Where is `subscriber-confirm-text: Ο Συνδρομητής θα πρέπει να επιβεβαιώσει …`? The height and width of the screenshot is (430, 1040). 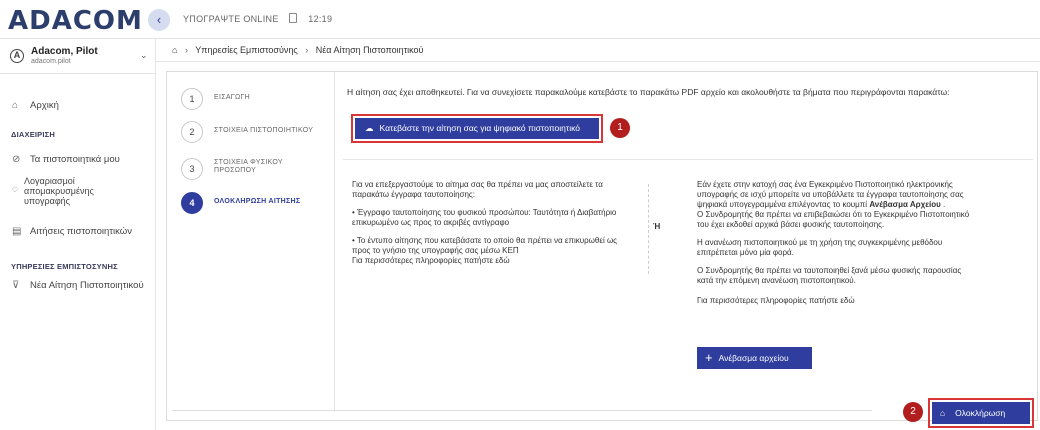
subscriber-confirm-text: Ο Συνδρομητής θα πρέπει να επιβεβαιώσει … is located at coordinates (833, 219).